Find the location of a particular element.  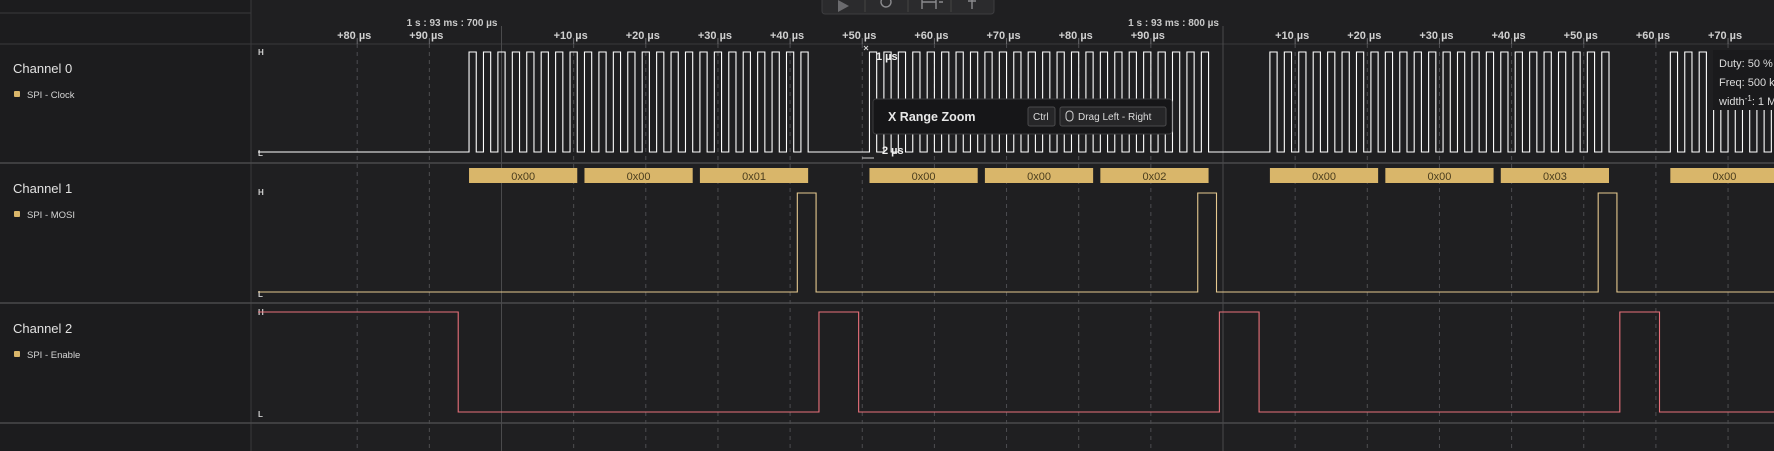

timing-button is located at coordinates (929, 6).